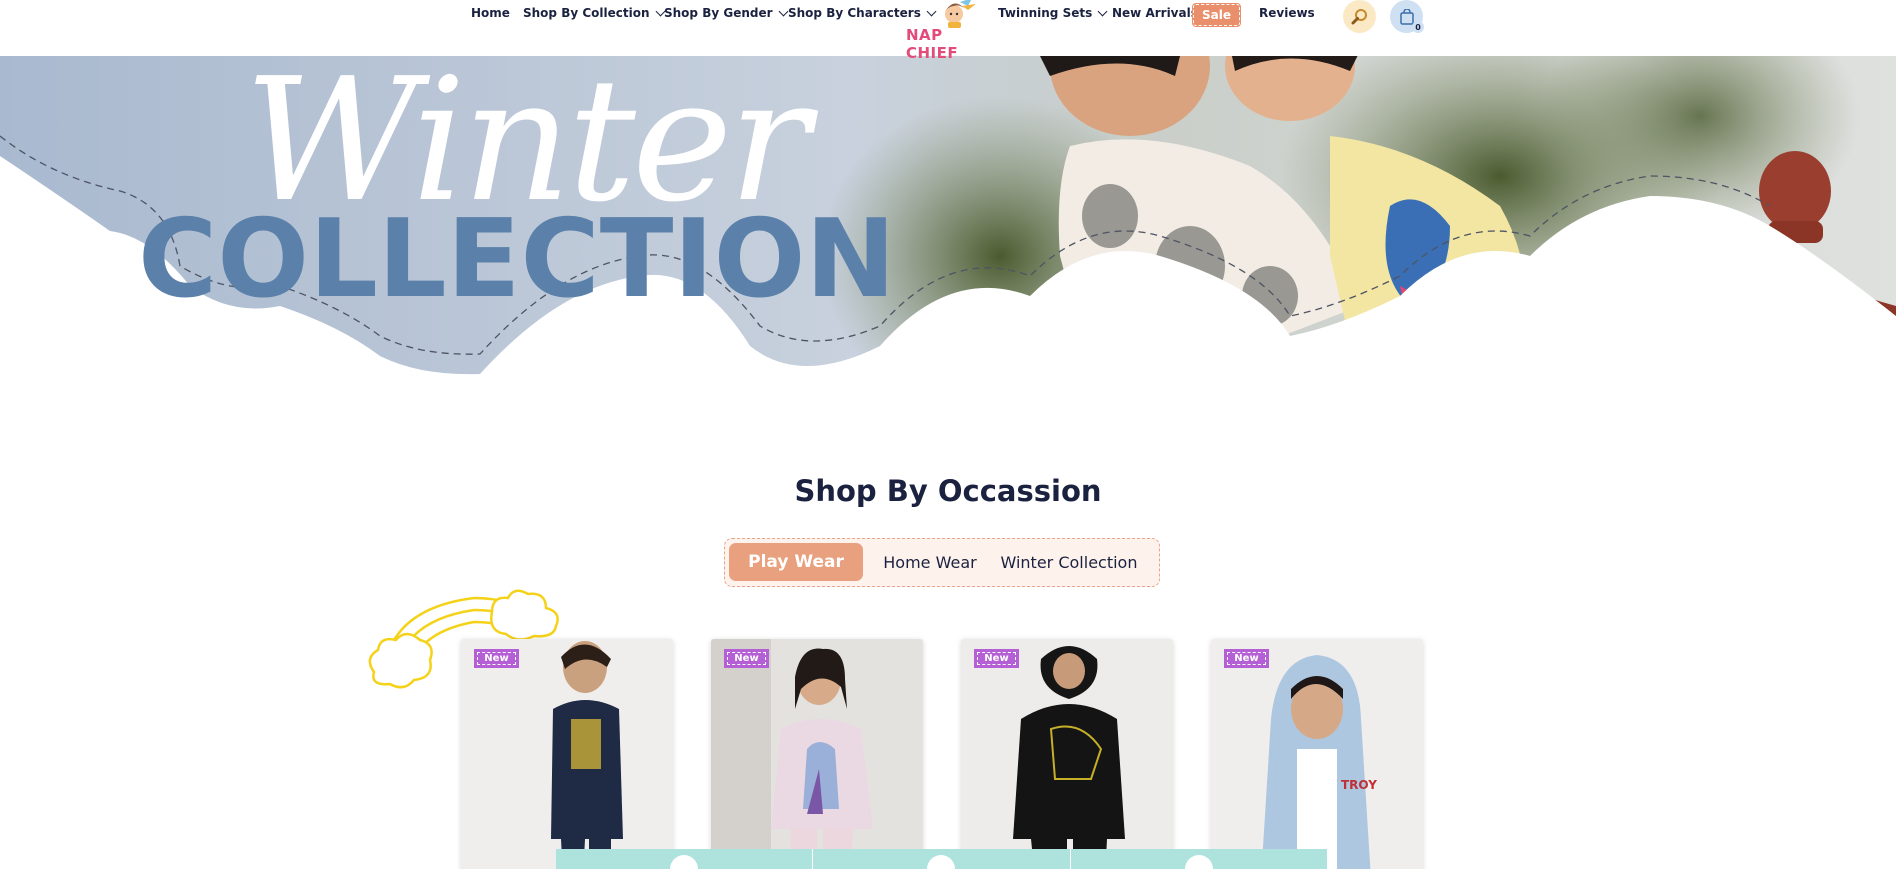 Image resolution: width=1896 pixels, height=869 pixels. What do you see at coordinates (948, 491) in the screenshot?
I see `section-title: Shop By Occassion` at bounding box center [948, 491].